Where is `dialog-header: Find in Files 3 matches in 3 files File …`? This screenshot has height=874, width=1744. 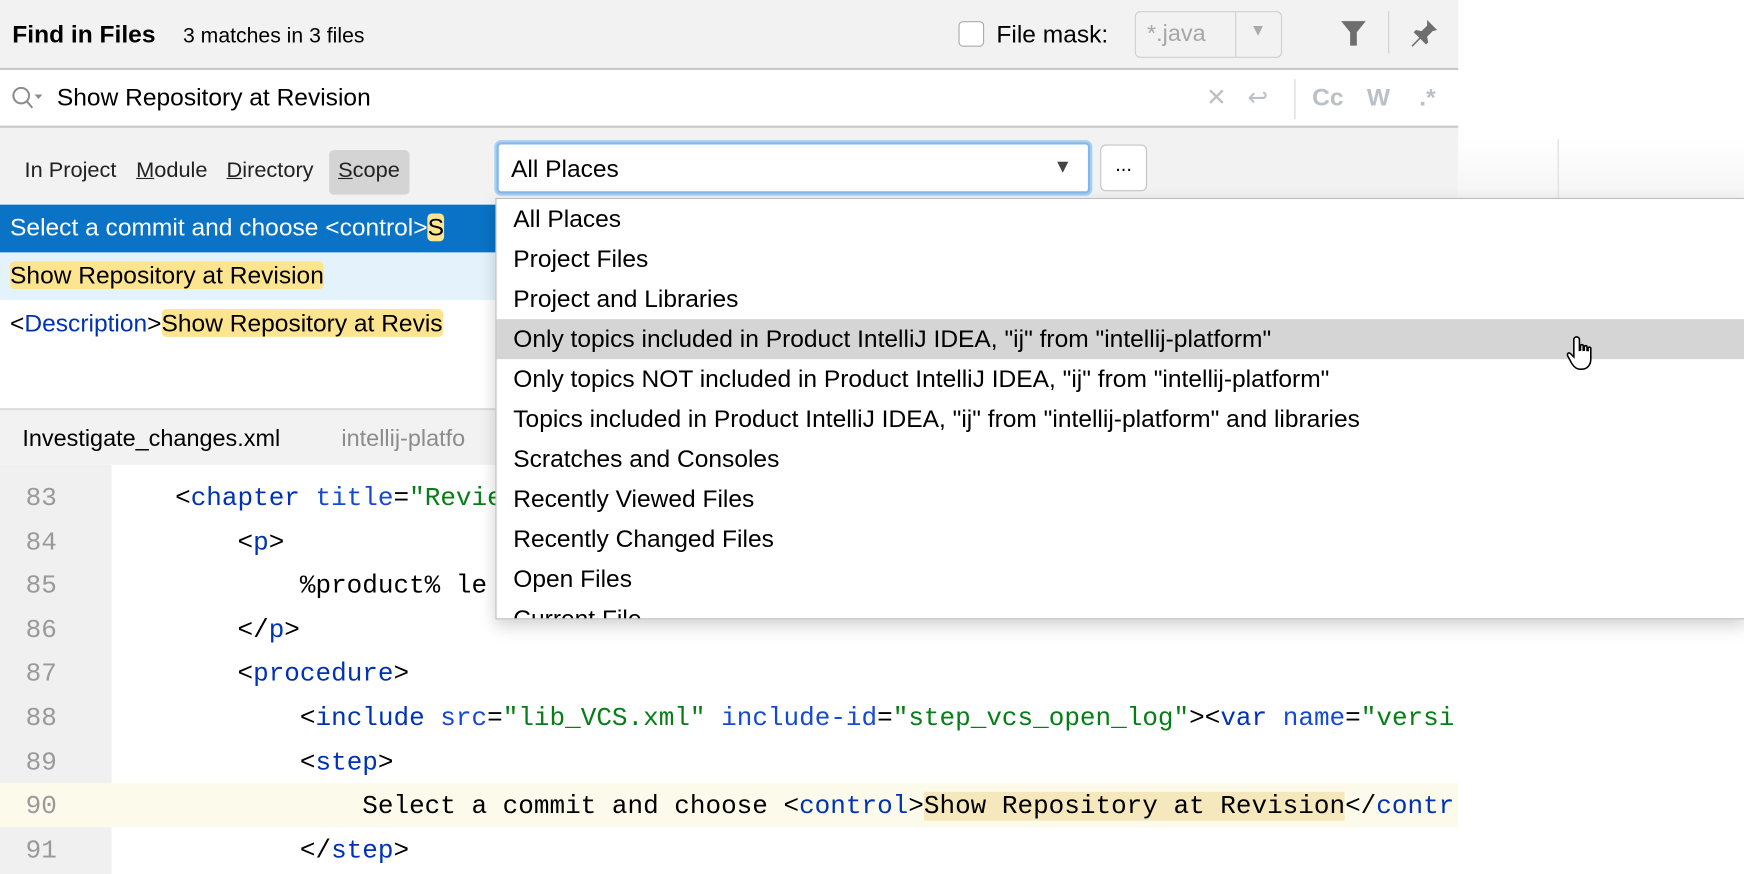
dialog-header: Find in Files 3 matches in 3 files File … is located at coordinates (729, 35).